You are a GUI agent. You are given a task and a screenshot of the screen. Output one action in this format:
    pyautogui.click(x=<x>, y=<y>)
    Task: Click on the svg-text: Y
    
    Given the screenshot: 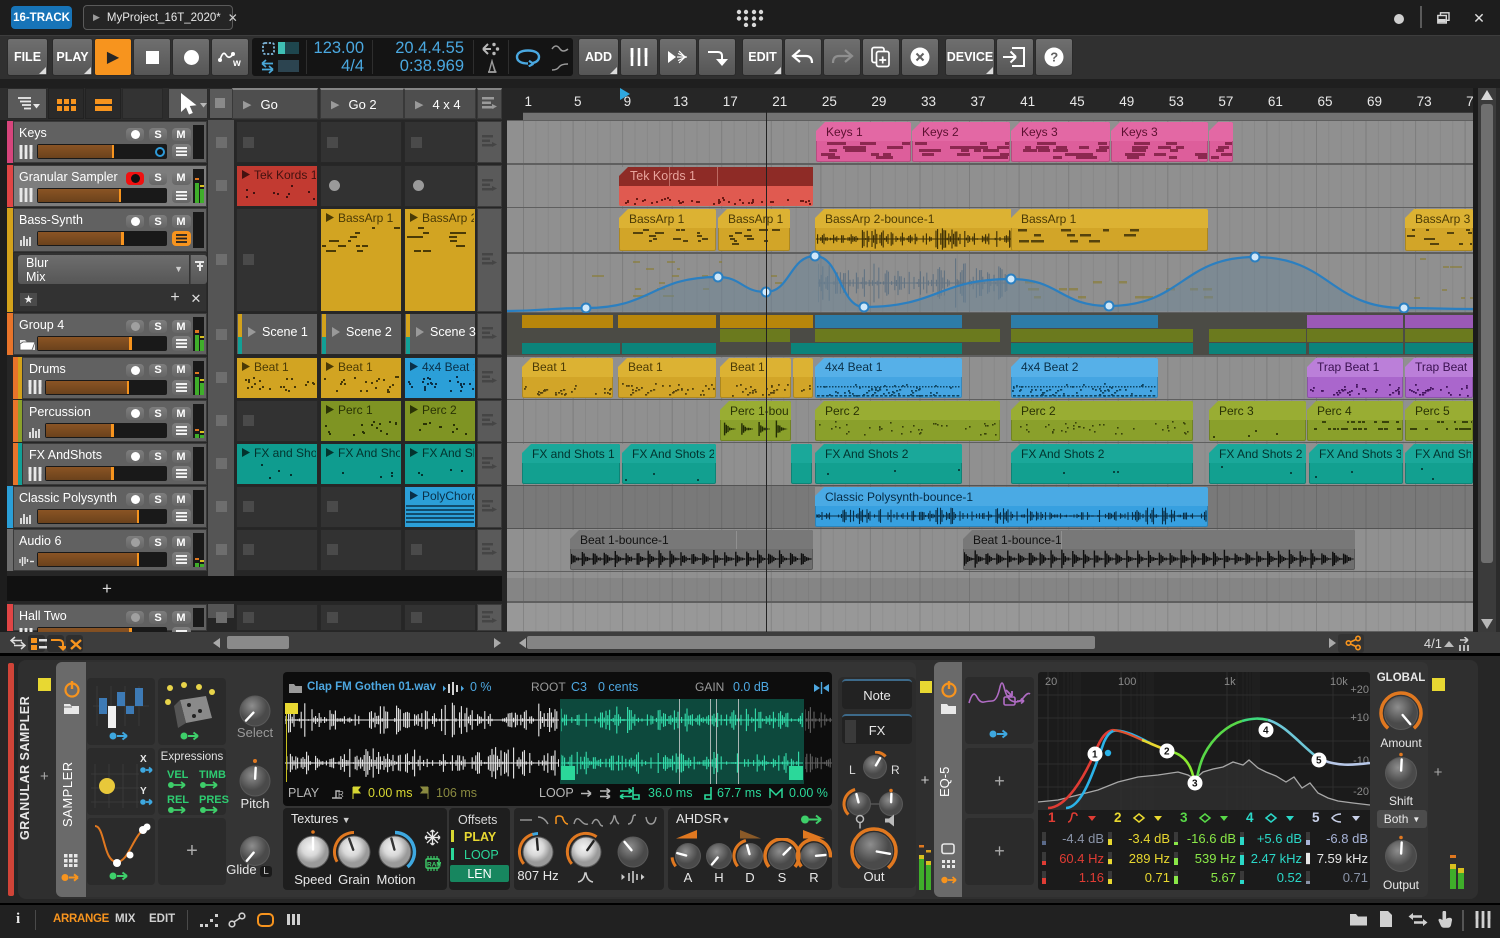 What is the action you would take?
    pyautogui.click(x=143, y=791)
    